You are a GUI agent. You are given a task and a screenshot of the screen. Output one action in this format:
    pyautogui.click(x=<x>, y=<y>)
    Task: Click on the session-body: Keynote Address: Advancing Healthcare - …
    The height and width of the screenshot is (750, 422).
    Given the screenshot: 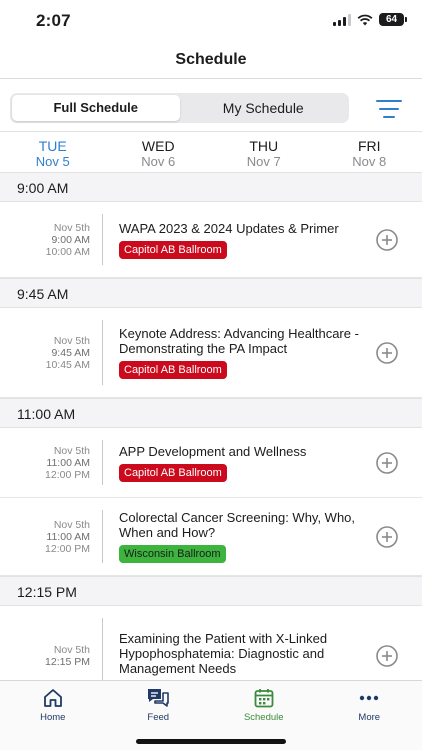 What is the action you would take?
    pyautogui.click(x=262, y=352)
    